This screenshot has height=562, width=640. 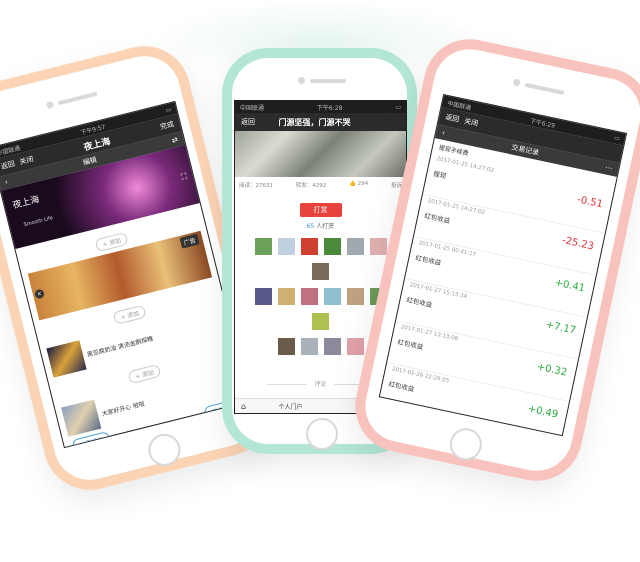 I want to click on reward-suffix: 人打赏, so click(x=325, y=226).